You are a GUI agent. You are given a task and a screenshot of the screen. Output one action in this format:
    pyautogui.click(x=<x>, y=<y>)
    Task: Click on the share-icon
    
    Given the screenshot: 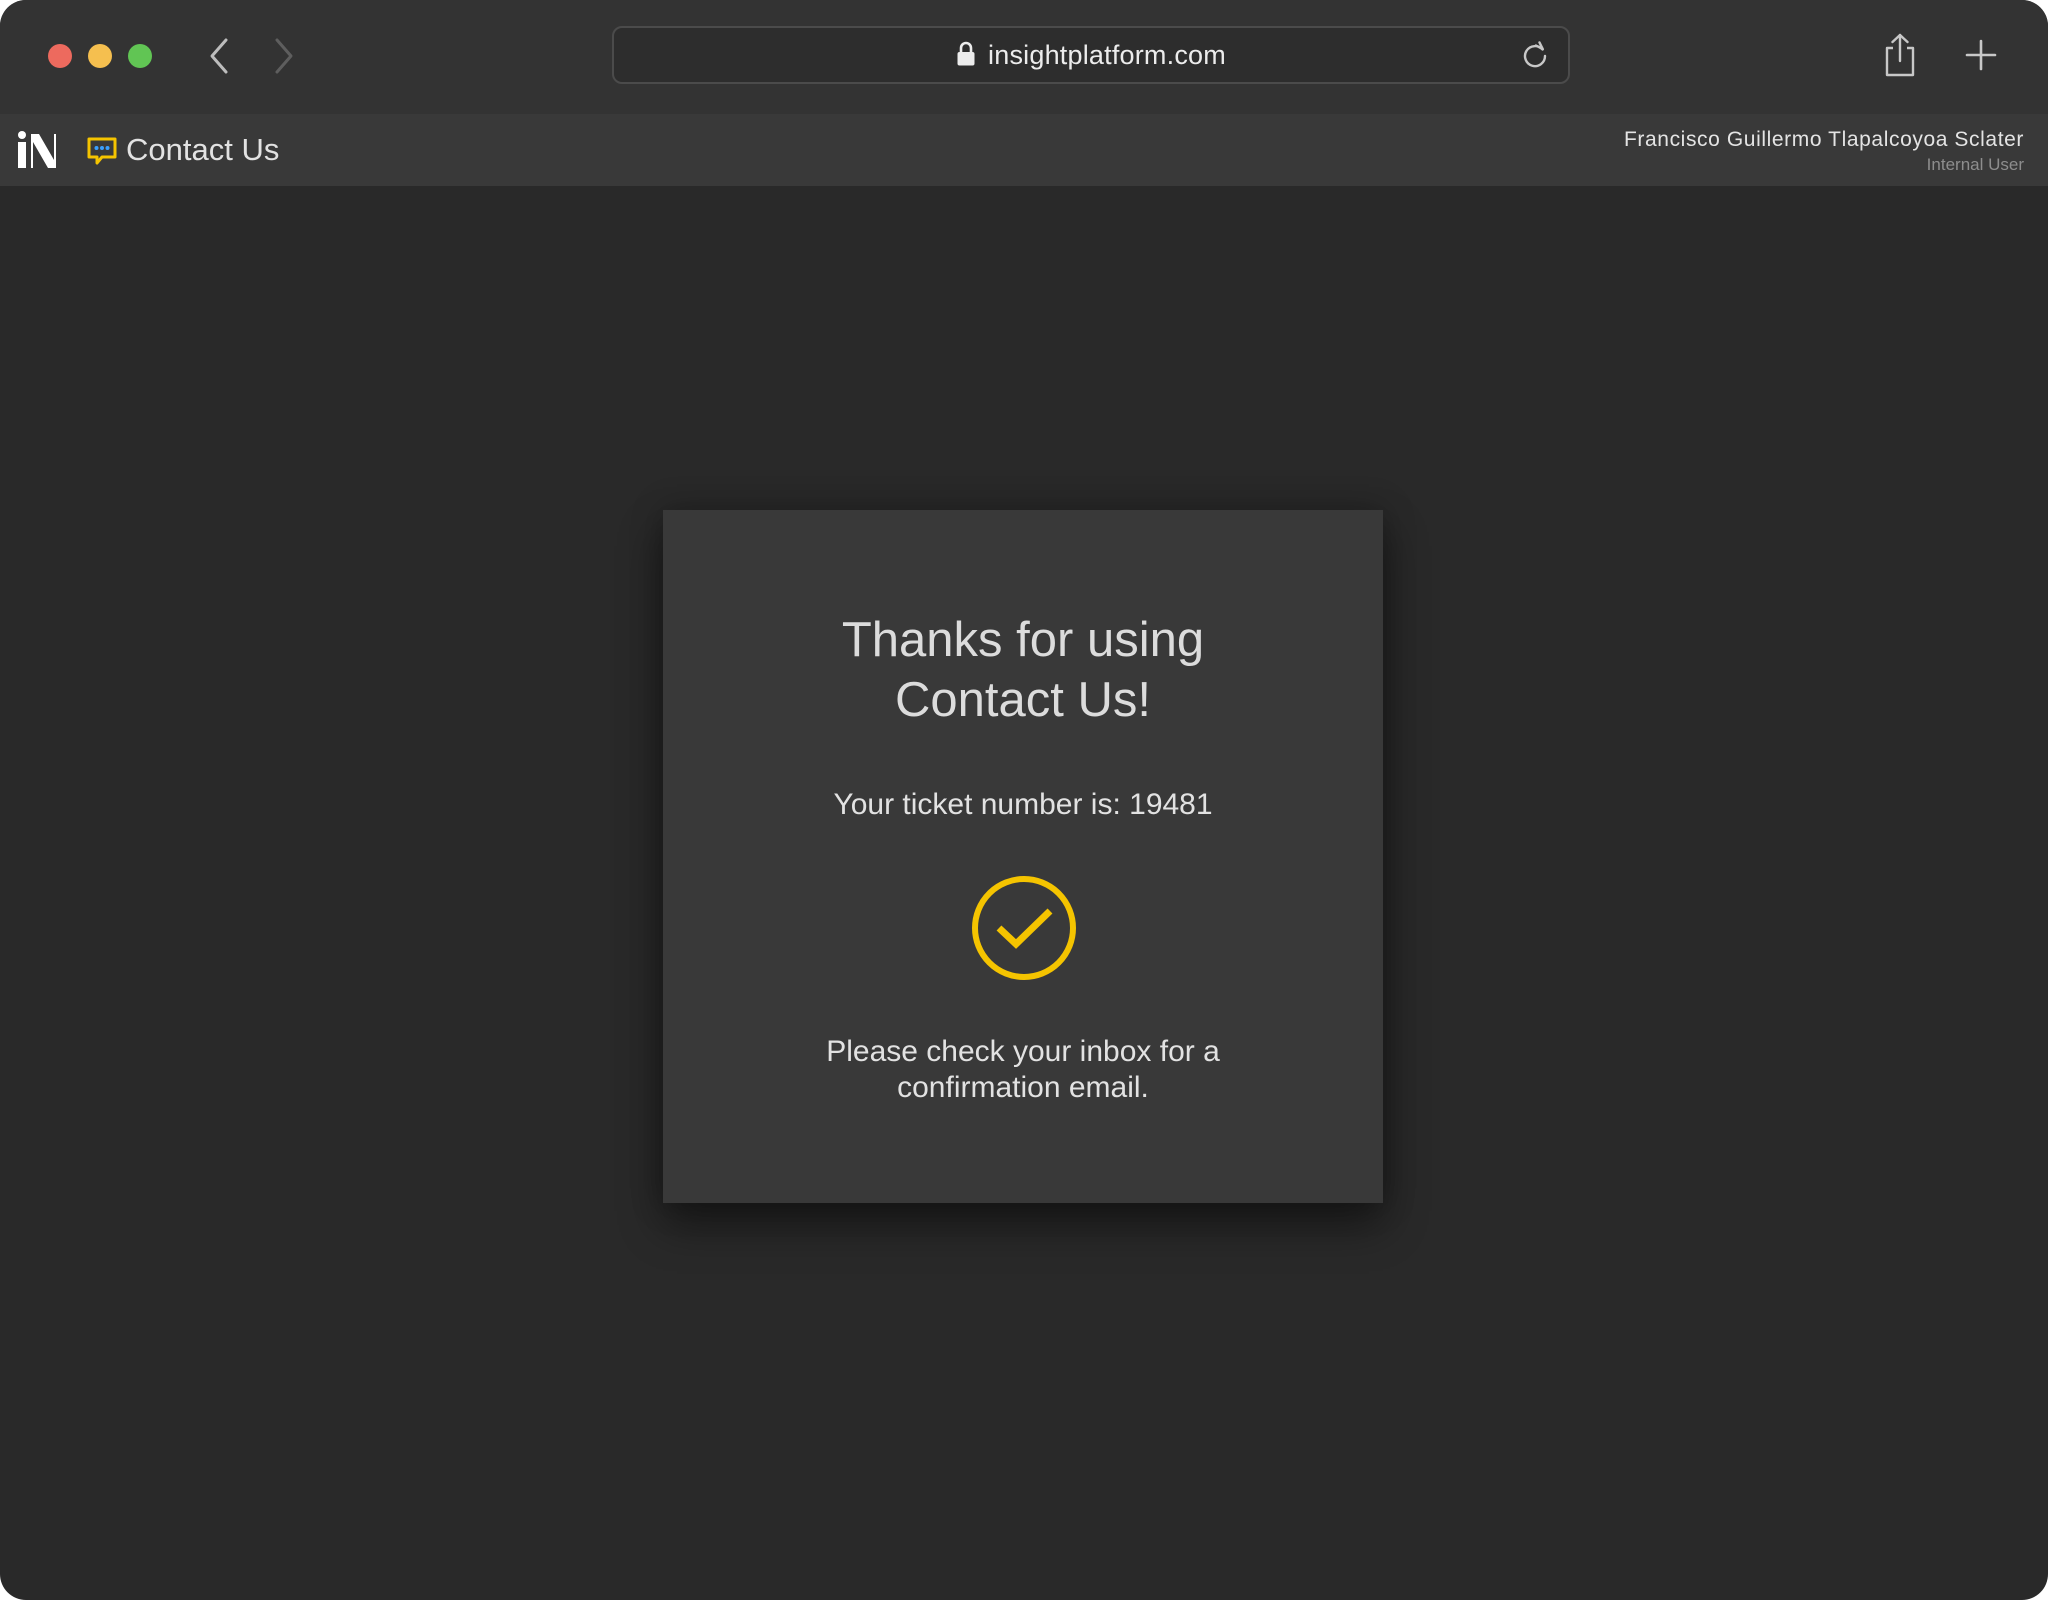 What is the action you would take?
    pyautogui.click(x=1900, y=55)
    